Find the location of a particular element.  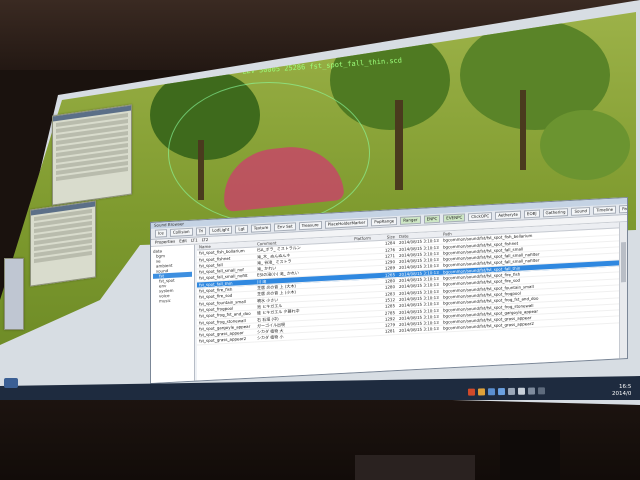

tray-volume-icon is located at coordinates (531, 391).